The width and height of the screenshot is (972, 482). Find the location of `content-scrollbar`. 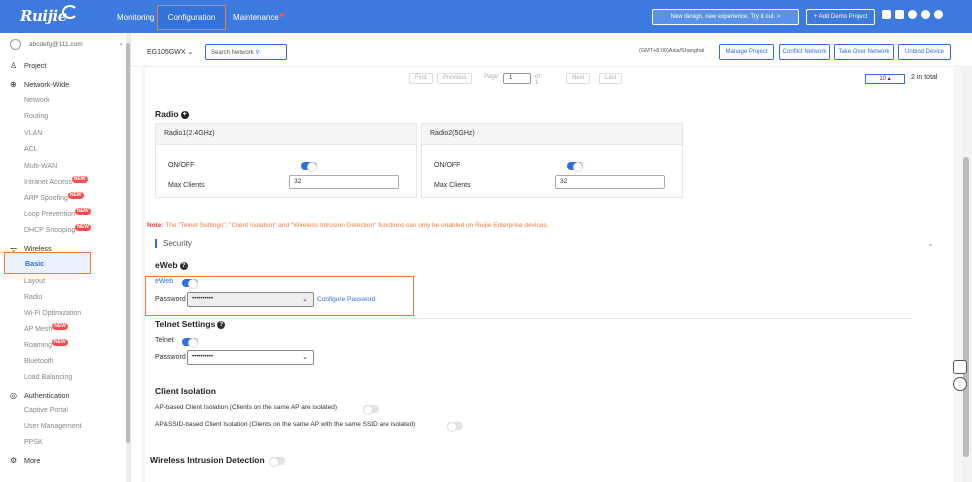

content-scrollbar is located at coordinates (966, 274).